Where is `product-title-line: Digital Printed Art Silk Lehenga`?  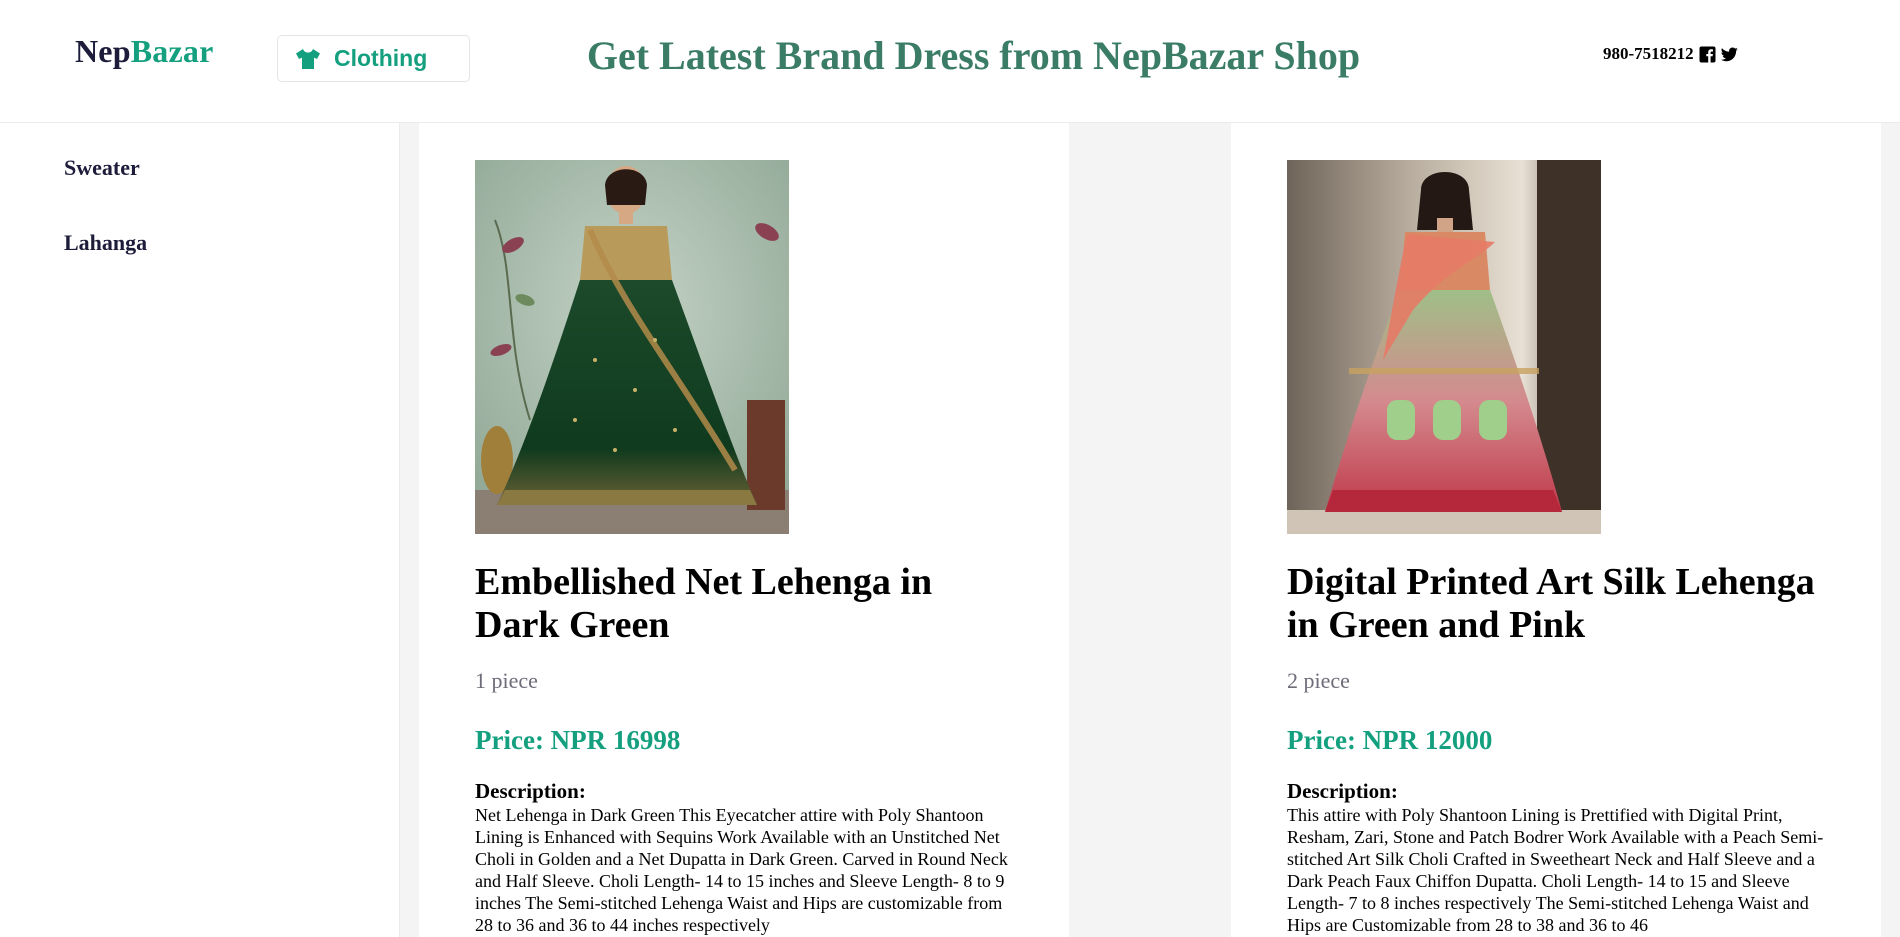 product-title-line: Digital Printed Art Silk Lehenga is located at coordinates (1551, 582).